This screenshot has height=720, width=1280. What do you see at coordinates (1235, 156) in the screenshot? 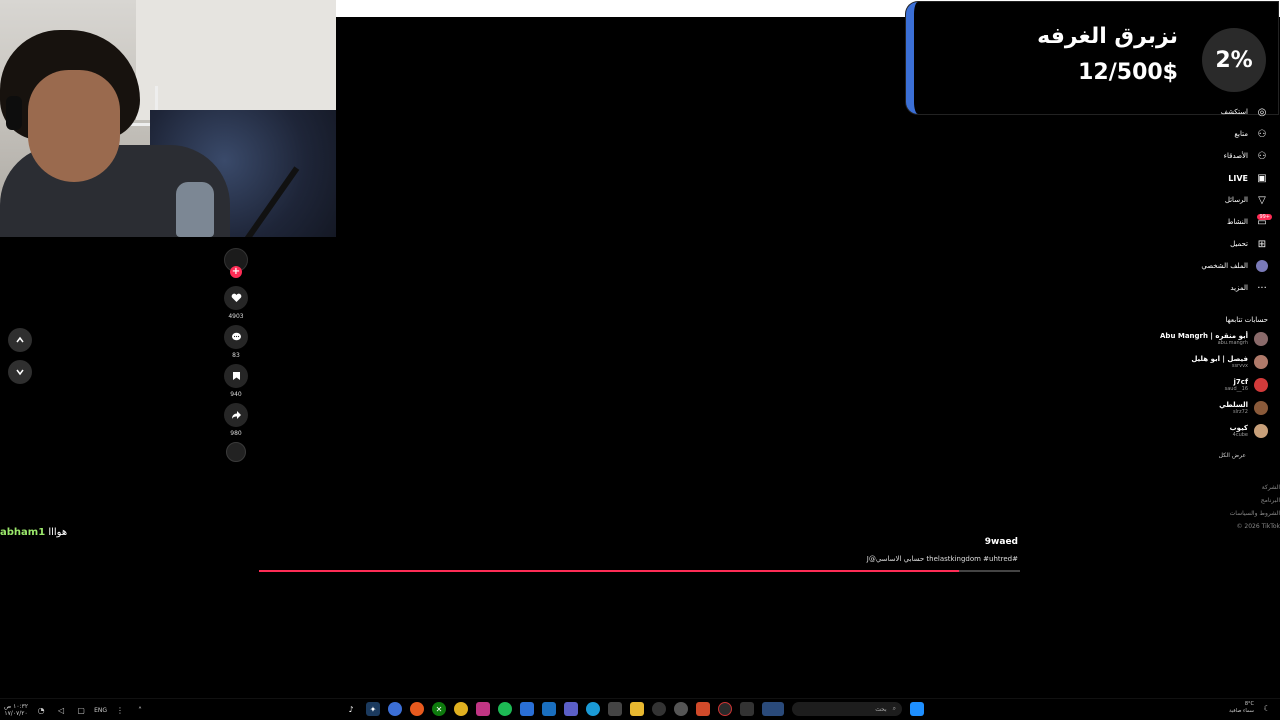
I see `sidebar-item-label: الأصدقاء` at bounding box center [1235, 156].